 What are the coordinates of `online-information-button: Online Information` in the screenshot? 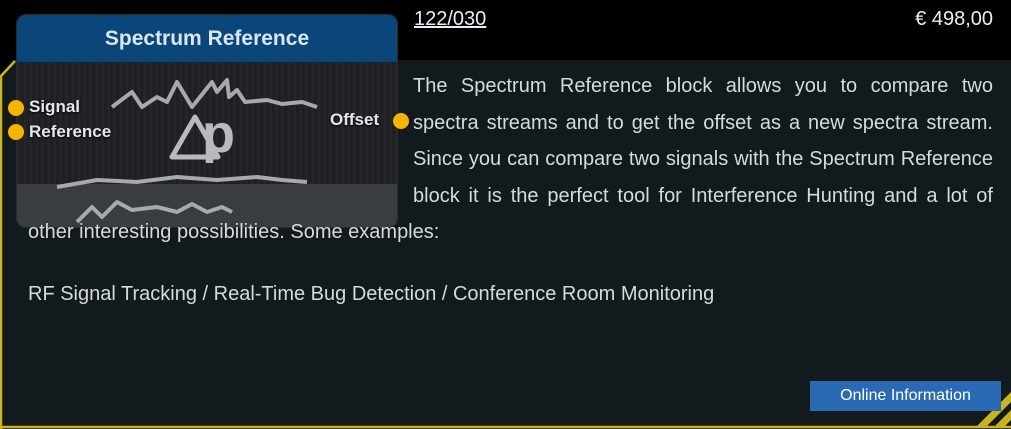 It's located at (905, 396).